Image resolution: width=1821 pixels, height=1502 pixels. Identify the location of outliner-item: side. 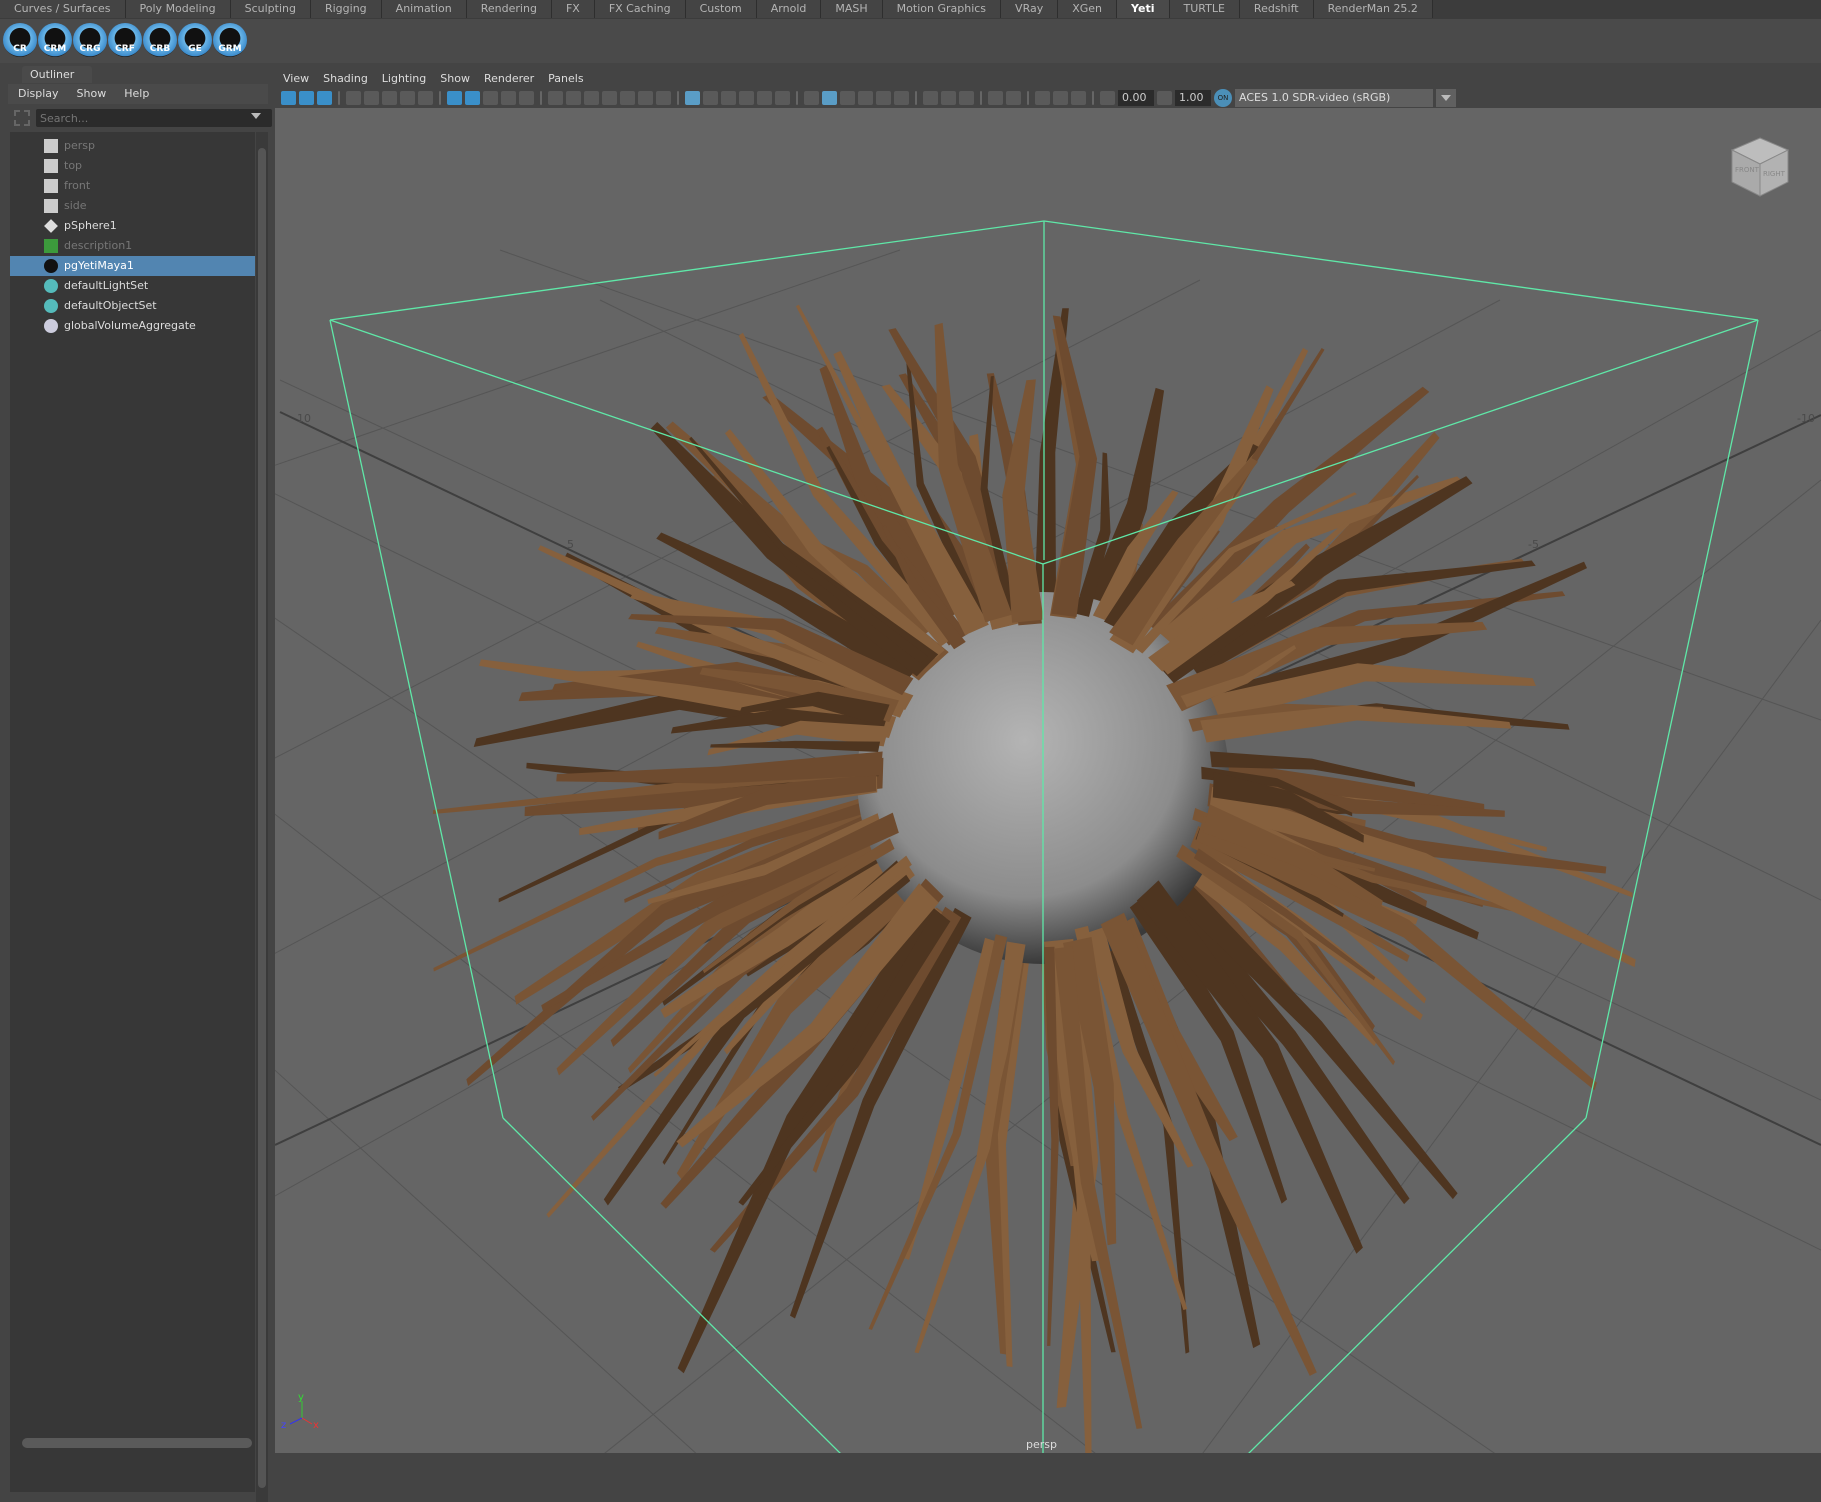
(132, 206).